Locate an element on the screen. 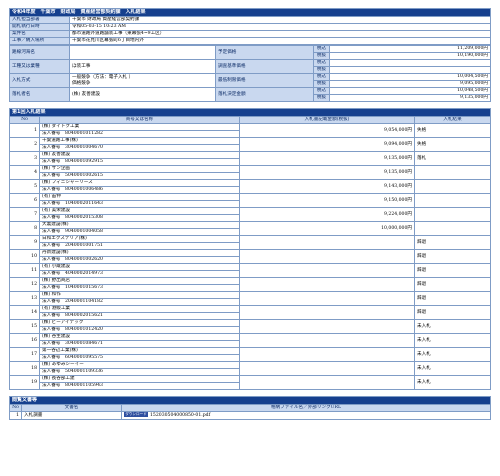  attachment-no: 1 is located at coordinates (15, 415).